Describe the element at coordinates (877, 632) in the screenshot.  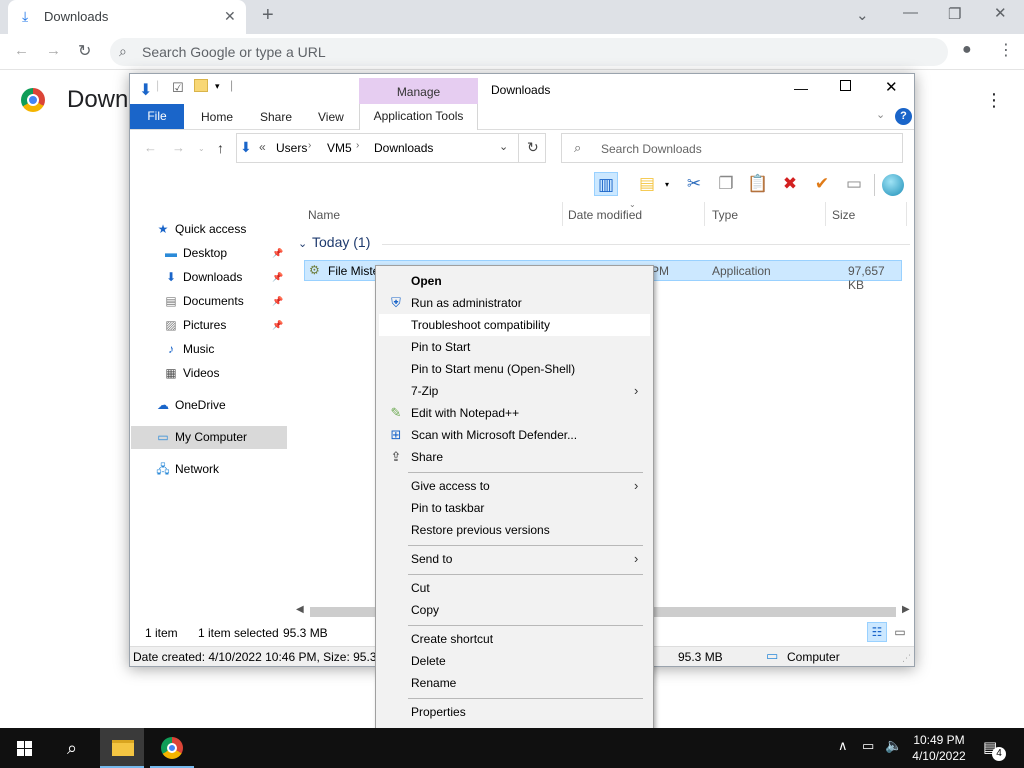
I see `details-view-icon: ☷` at that location.